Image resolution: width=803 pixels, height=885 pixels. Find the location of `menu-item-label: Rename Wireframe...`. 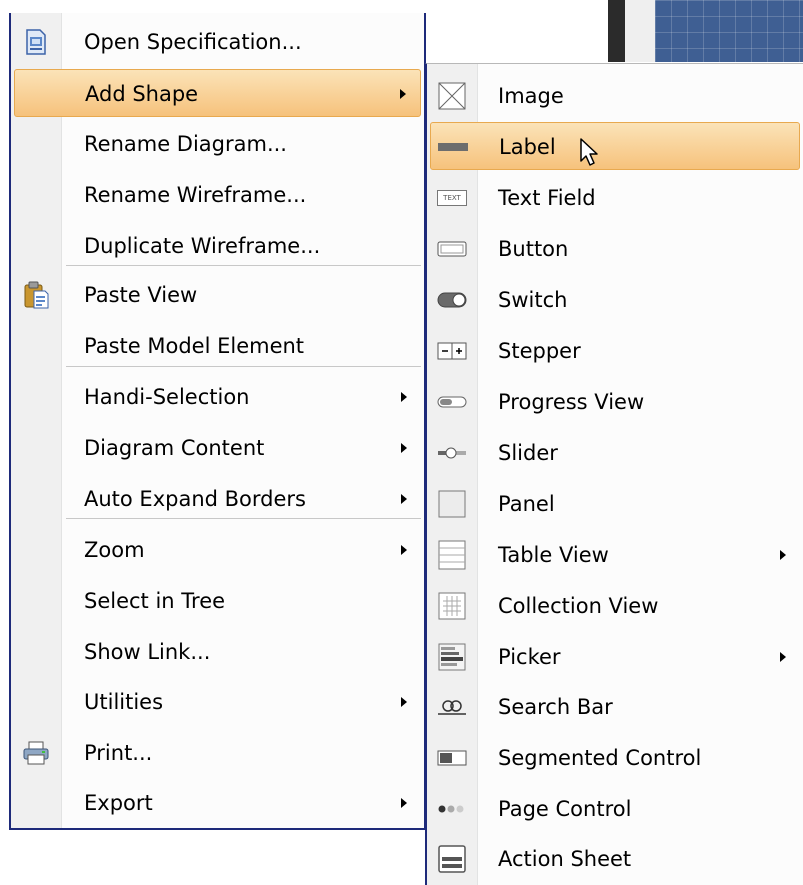

menu-item-label: Rename Wireframe... is located at coordinates (195, 195).